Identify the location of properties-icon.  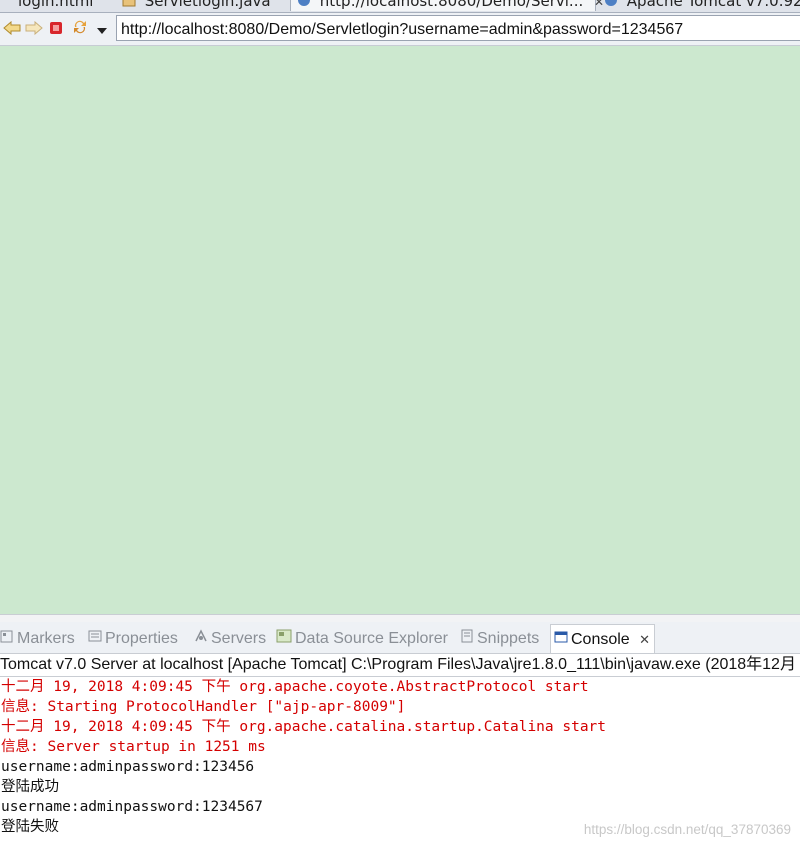
(95, 639).